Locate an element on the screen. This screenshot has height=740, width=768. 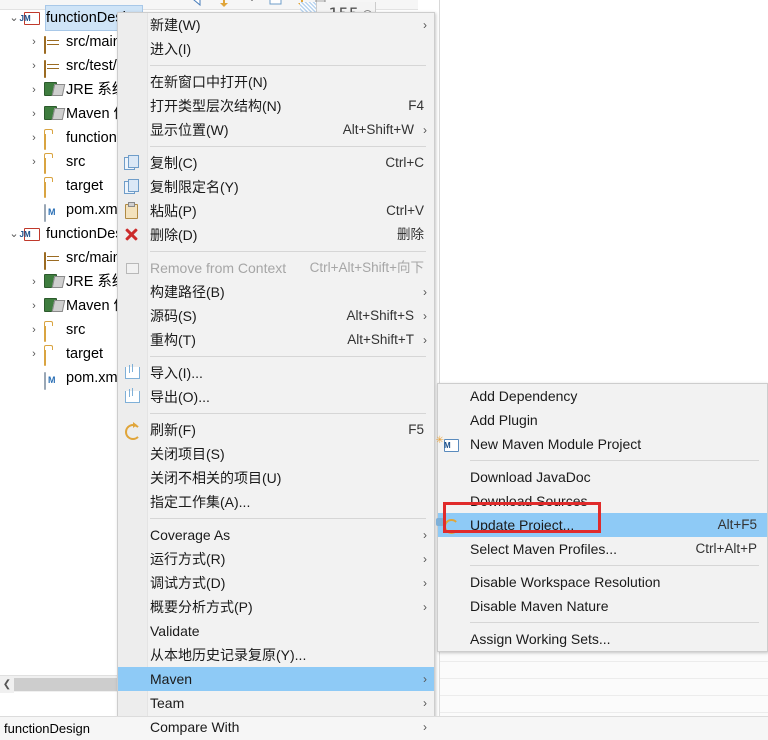
menu-item-d: 调试方式(D) › is located at coordinates (276, 583).